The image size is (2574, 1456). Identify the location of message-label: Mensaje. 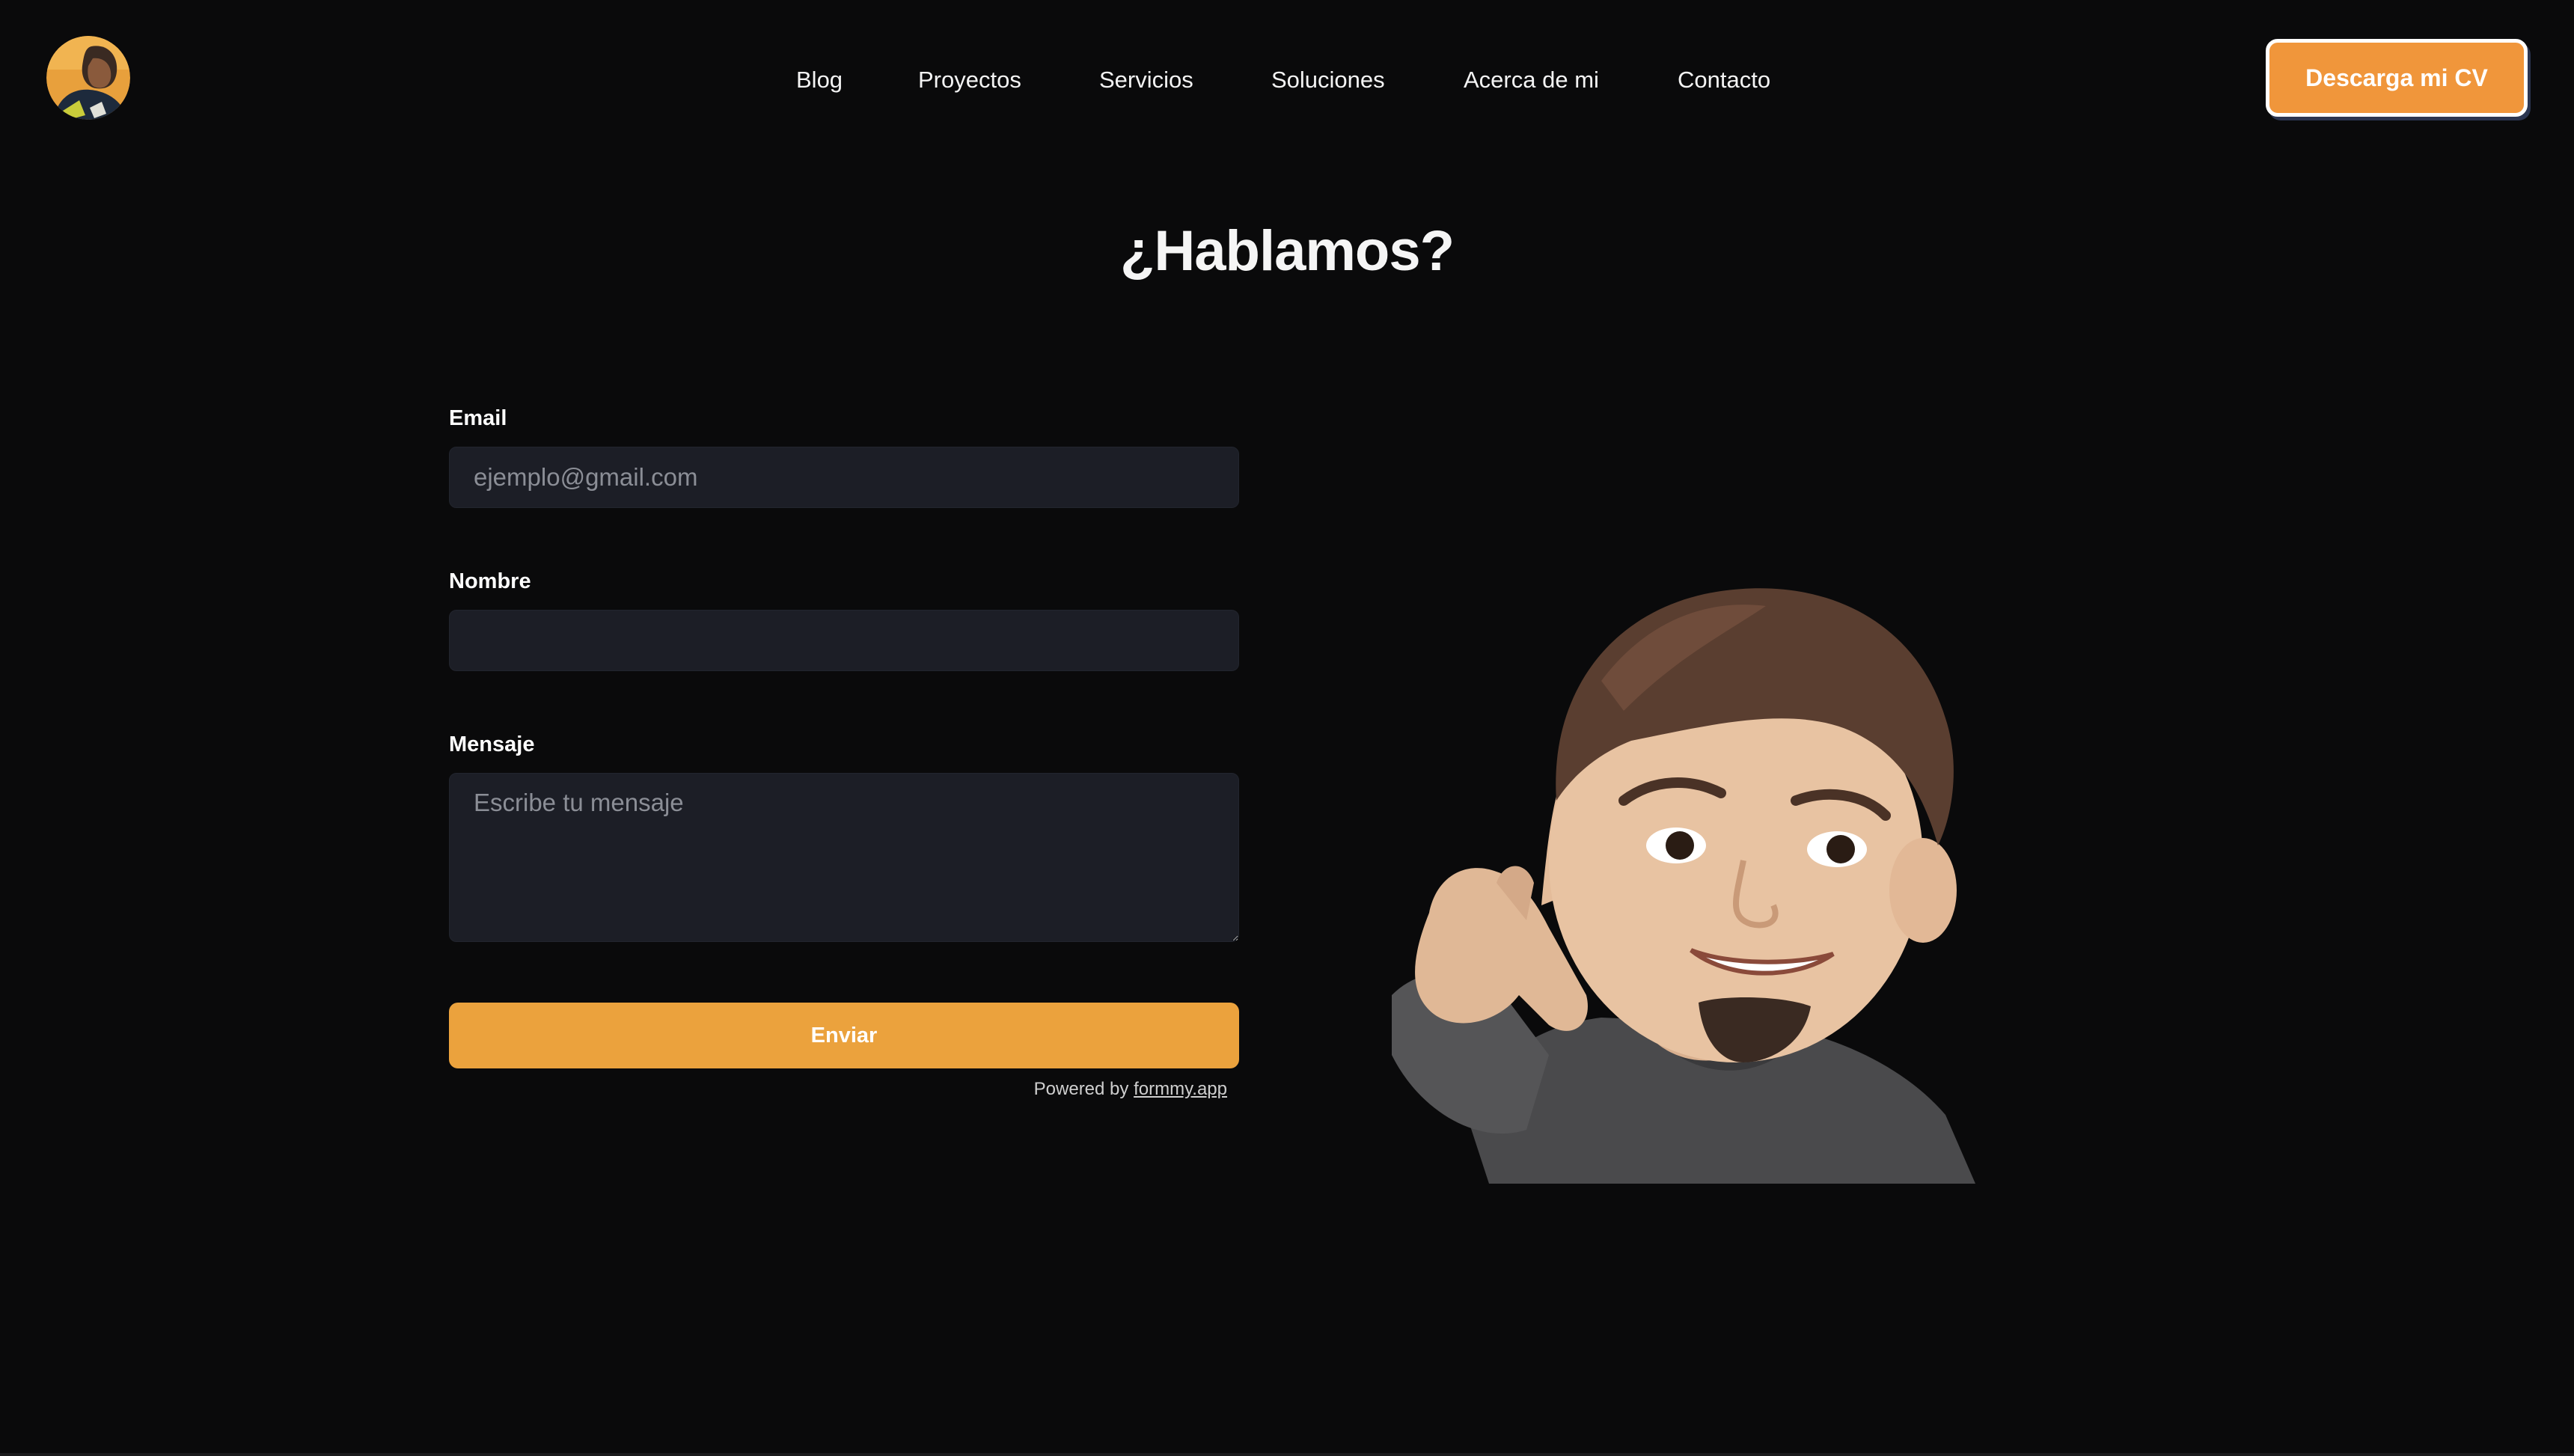
(492, 744).